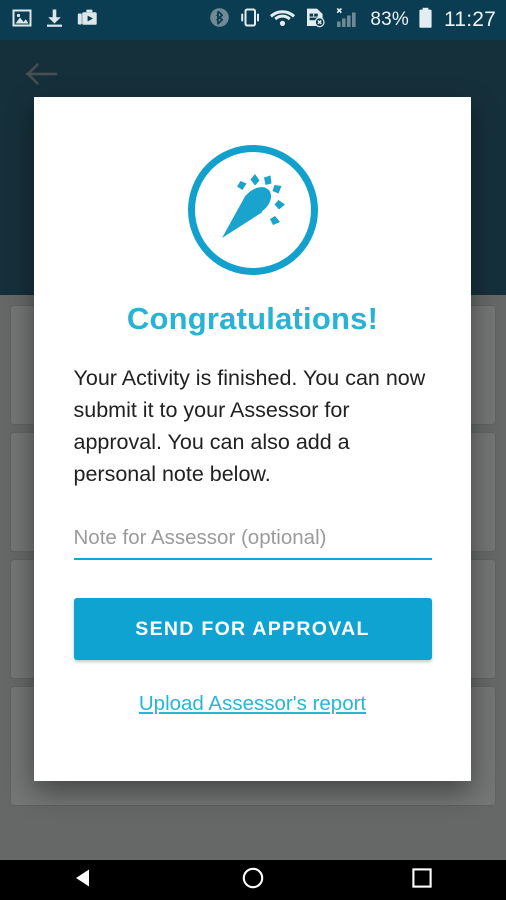 This screenshot has width=506, height=900. I want to click on nav-home-button, so click(253, 880).